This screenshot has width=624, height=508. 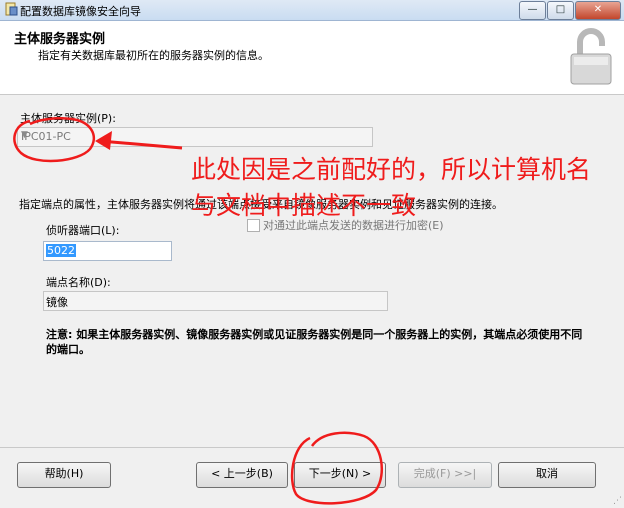 What do you see at coordinates (391, 187) in the screenshot?
I see `annotation-text: 此处因是之前配好的，所以计算机名与文档中描述不一致` at bounding box center [391, 187].